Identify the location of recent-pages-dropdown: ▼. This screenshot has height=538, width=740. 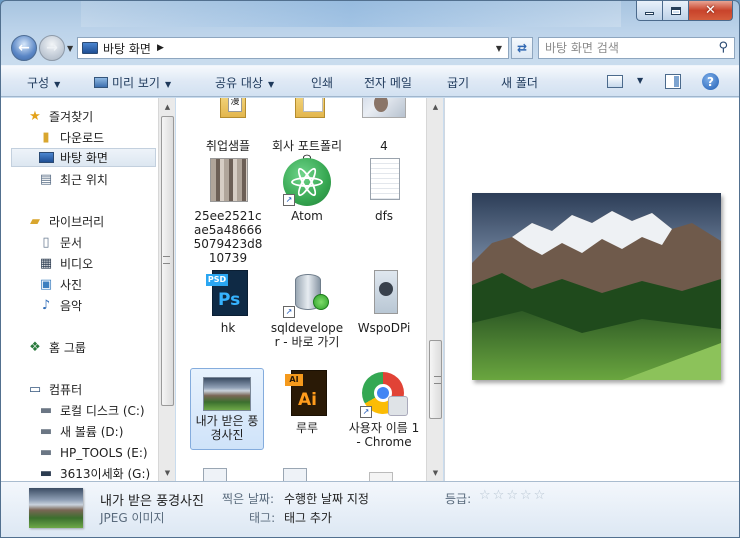
(70, 48).